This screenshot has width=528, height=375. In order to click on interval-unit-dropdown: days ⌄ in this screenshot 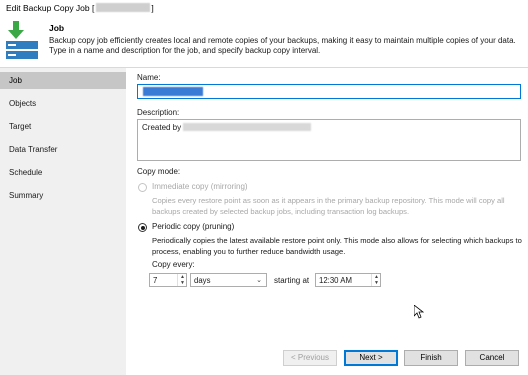, I will do `click(228, 280)`.